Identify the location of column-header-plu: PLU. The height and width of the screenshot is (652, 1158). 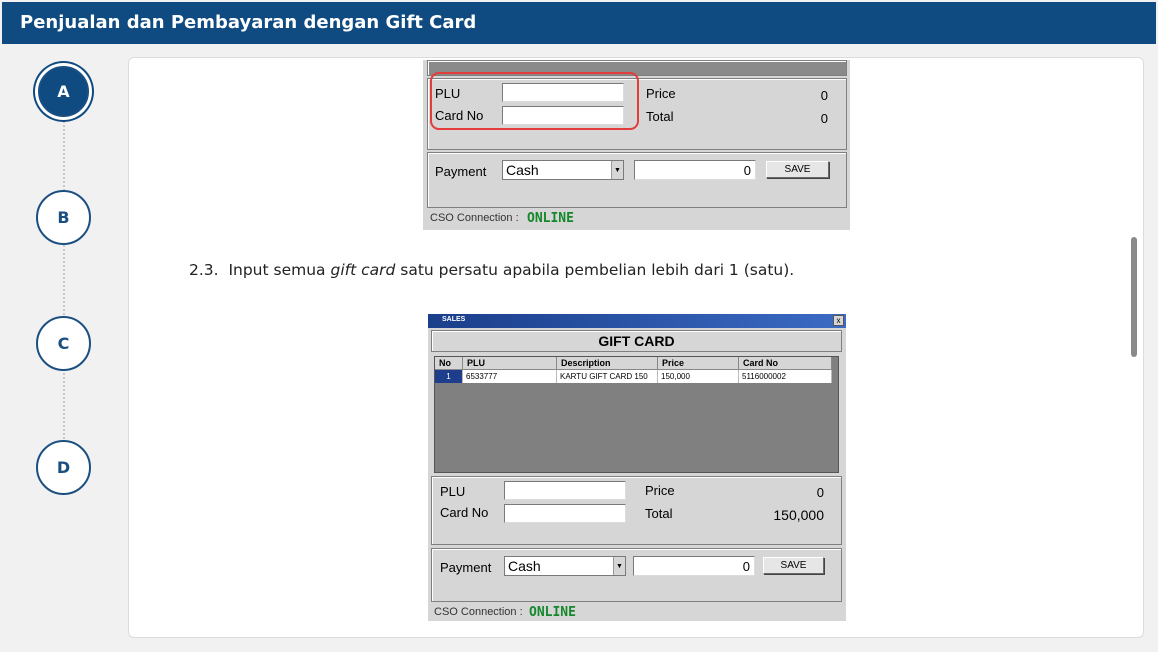
(510, 363).